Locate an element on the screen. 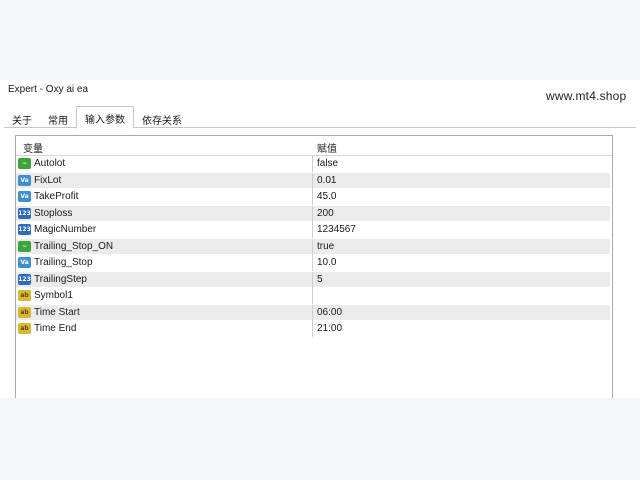  param-value: false is located at coordinates (327, 163).